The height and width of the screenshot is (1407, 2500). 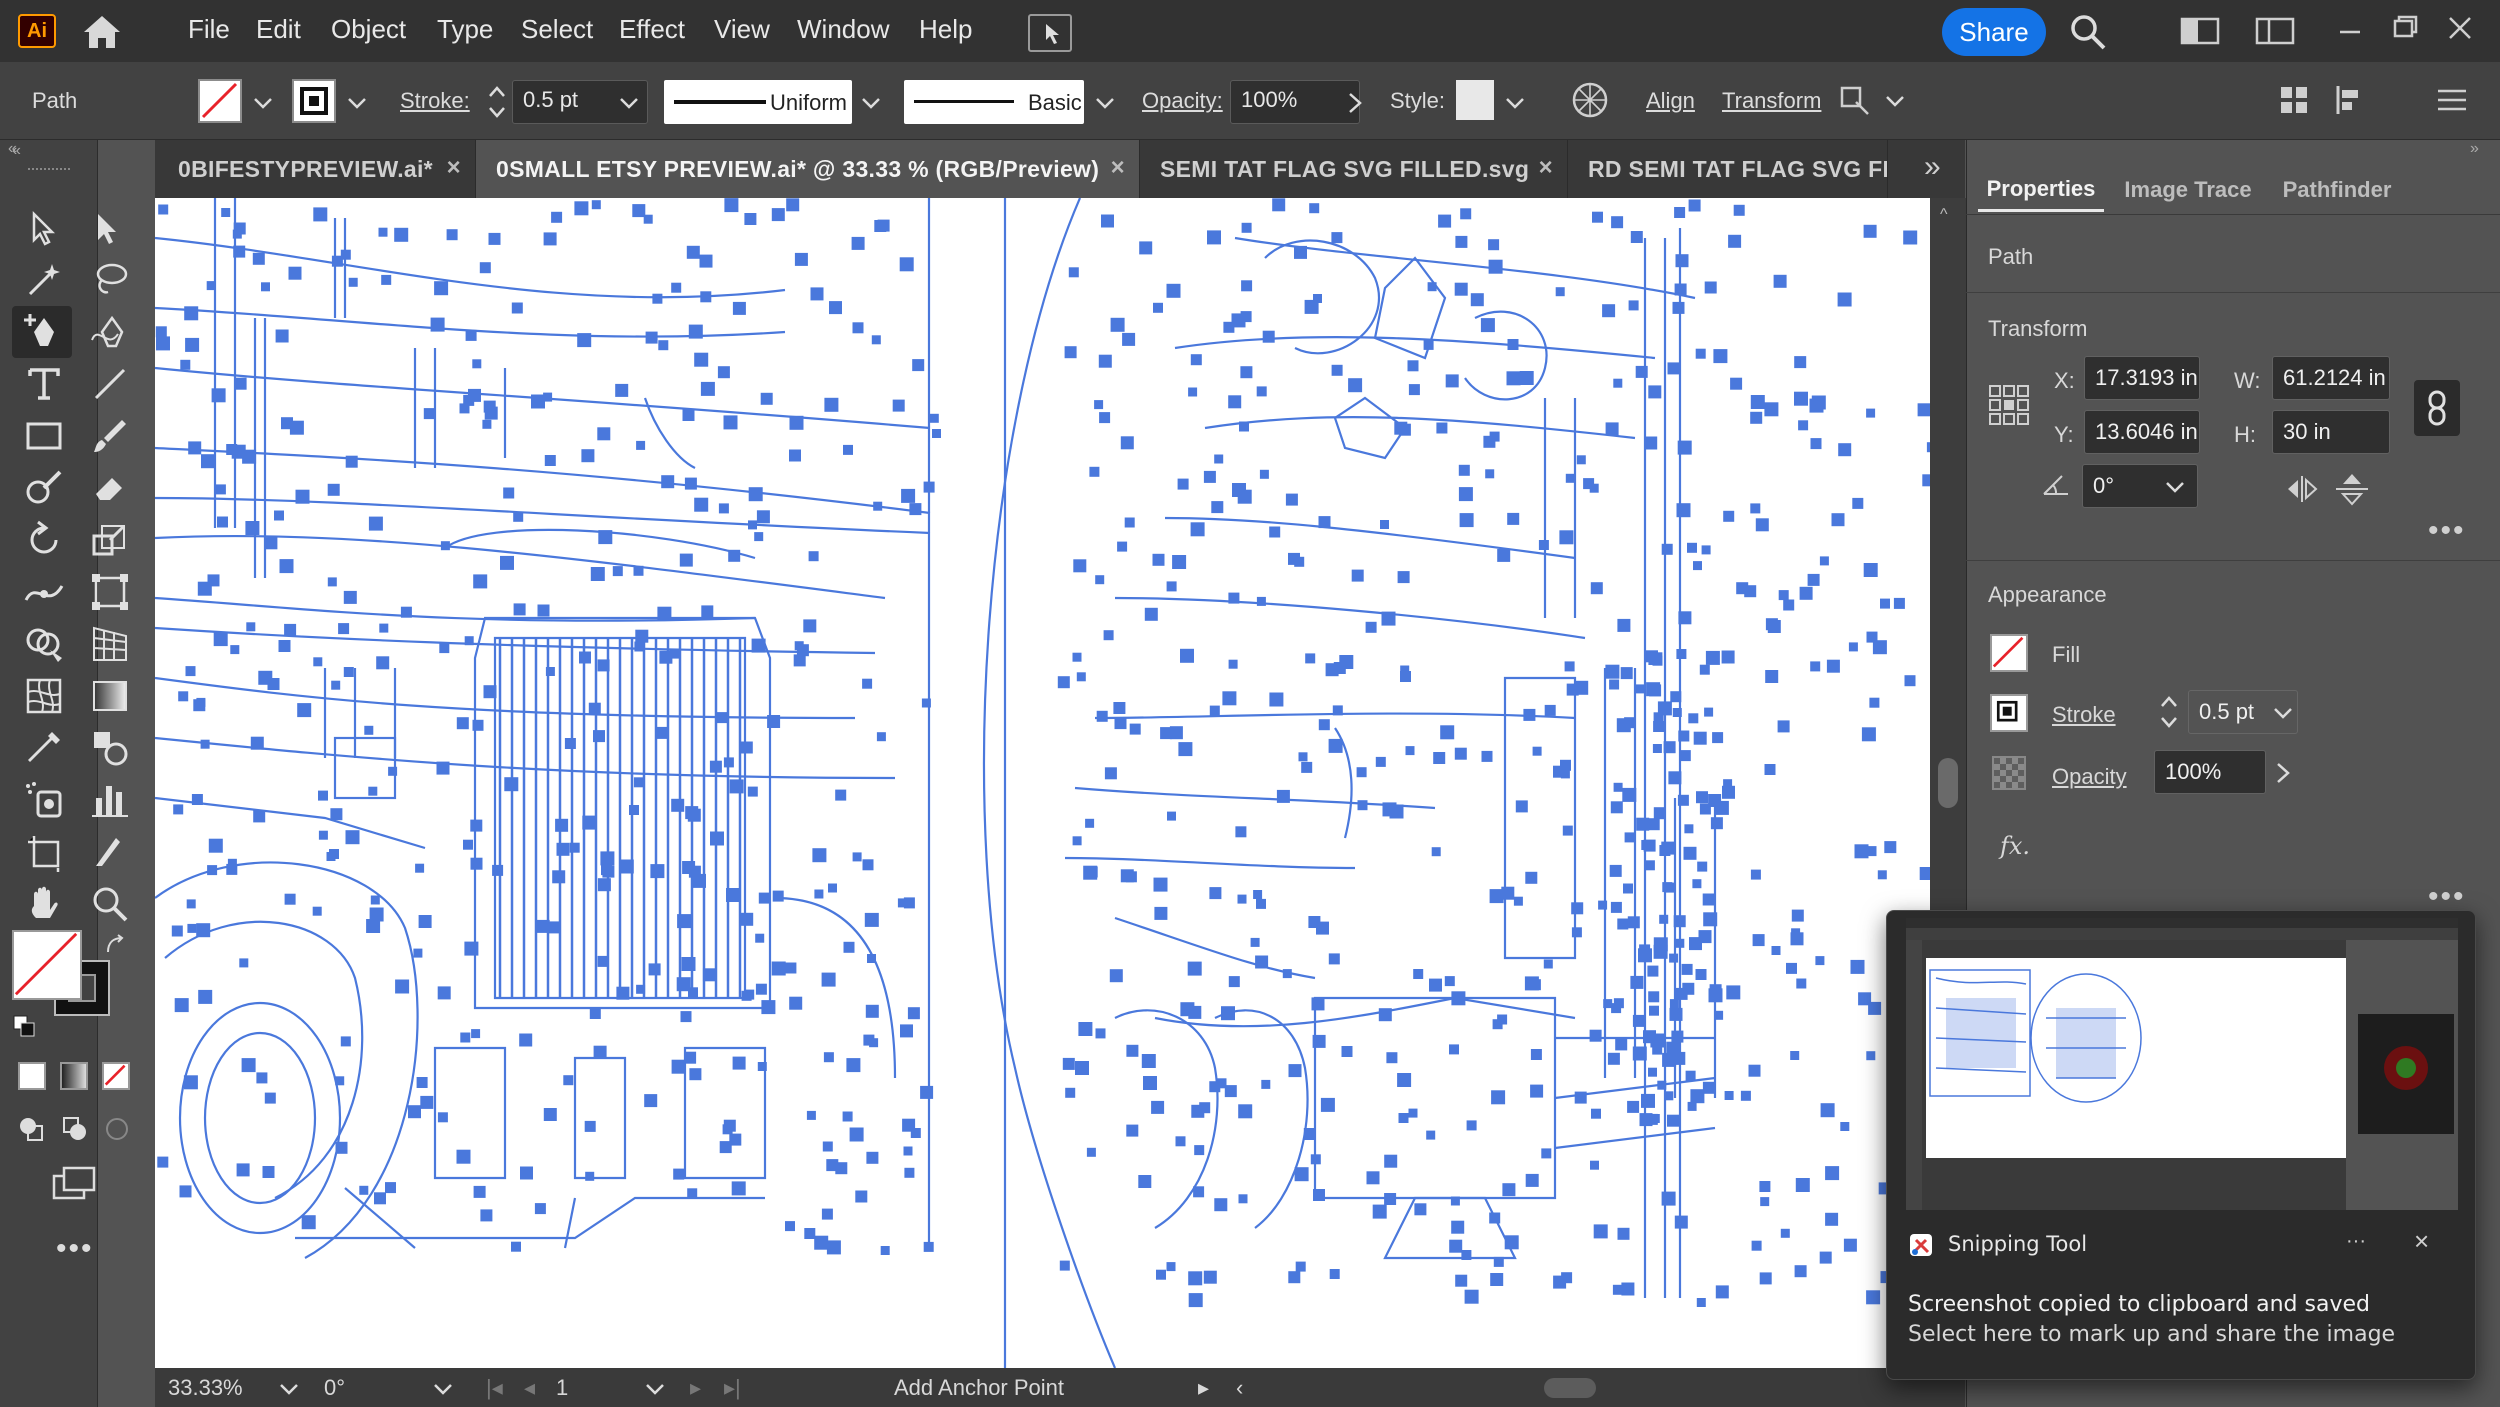 What do you see at coordinates (110, 280) in the screenshot?
I see `lasso-tool-icon` at bounding box center [110, 280].